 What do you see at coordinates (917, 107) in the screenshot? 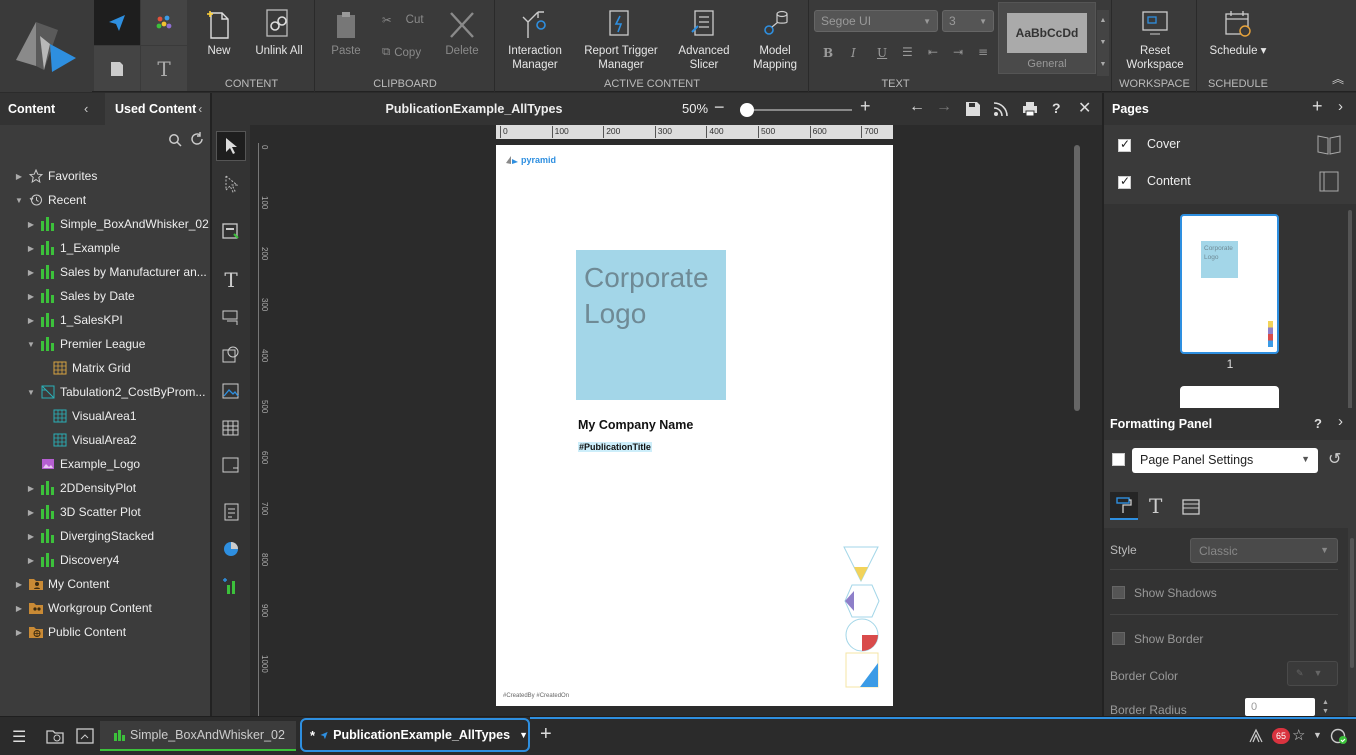
I see `back-arrow-icon: ←` at bounding box center [917, 107].